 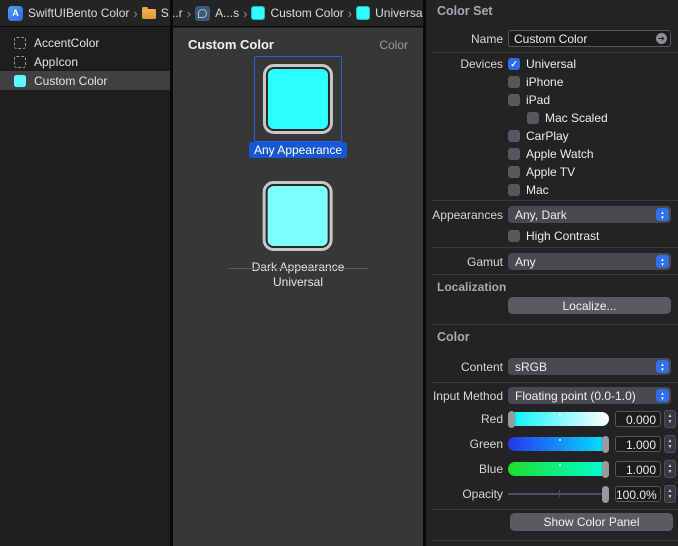 I want to click on device-row-mac-scaled: ✓ Mac Scaled, so click(x=549, y=118).